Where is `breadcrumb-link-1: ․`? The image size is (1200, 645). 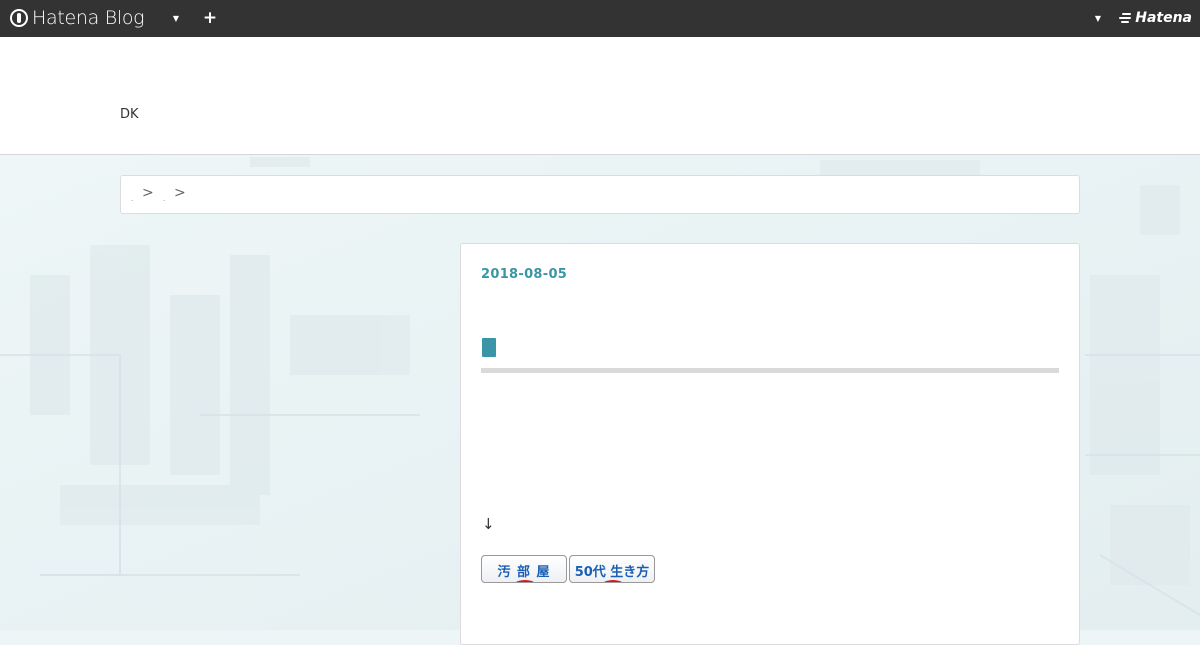 breadcrumb-link-1: ․ is located at coordinates (132, 199).